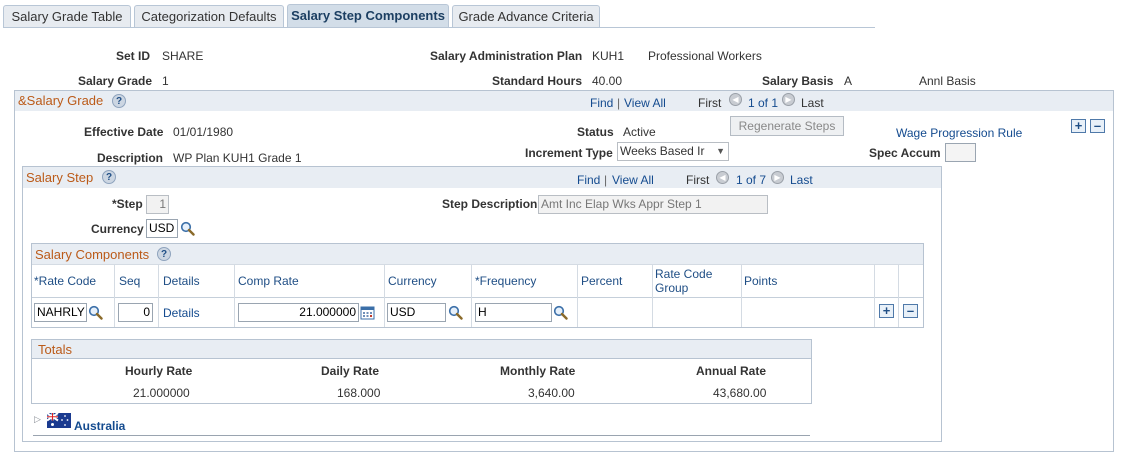 This screenshot has height=461, width=1124. Describe the element at coordinates (601, 281) in the screenshot. I see `col-percent: Percent` at that location.